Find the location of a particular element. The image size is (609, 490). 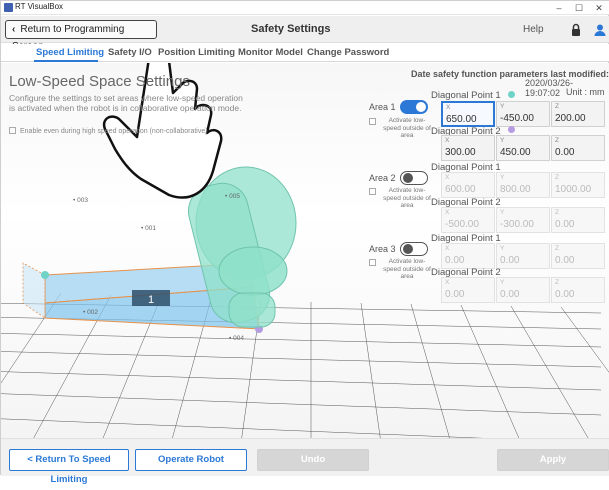

return-to-speed-limiting-button: < Return To Speed Limiting is located at coordinates (69, 467).